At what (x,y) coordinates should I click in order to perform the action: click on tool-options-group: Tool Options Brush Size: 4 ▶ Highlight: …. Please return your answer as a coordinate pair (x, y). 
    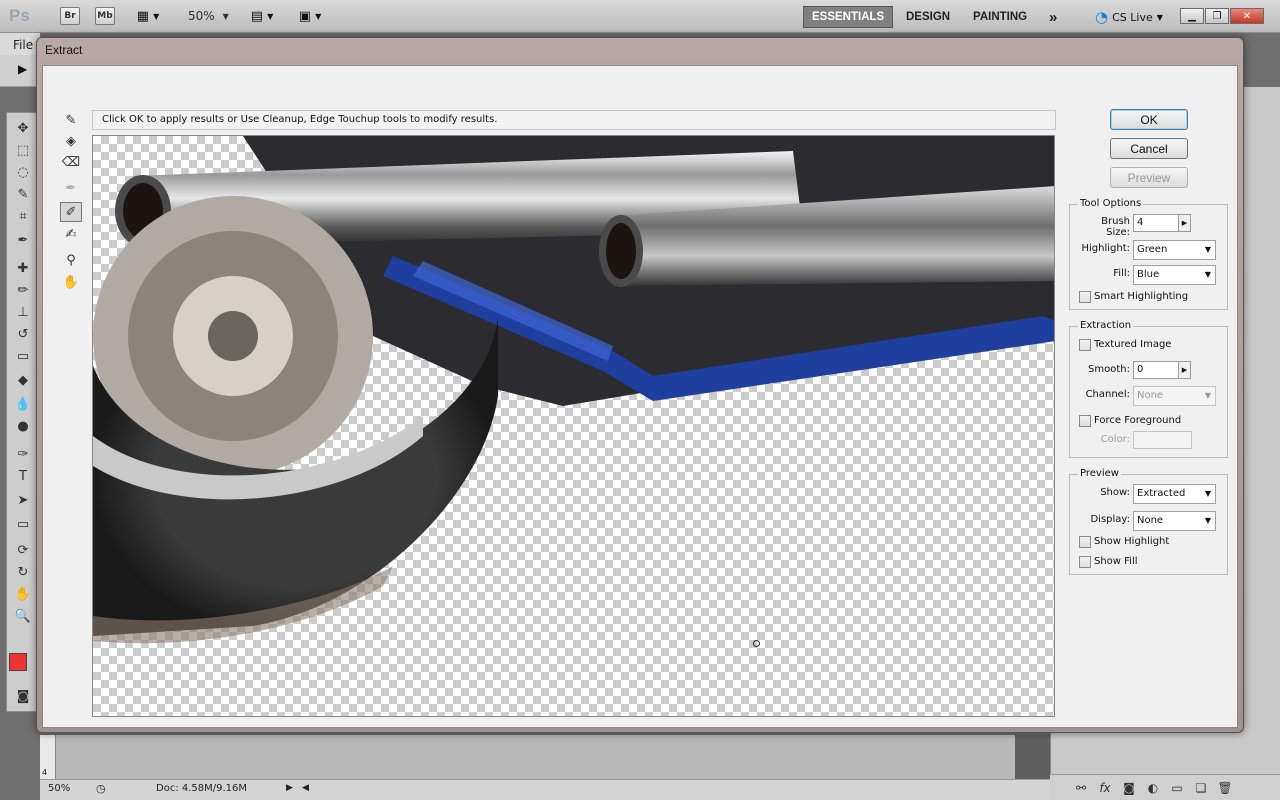
    Looking at the image, I should click on (1148, 254).